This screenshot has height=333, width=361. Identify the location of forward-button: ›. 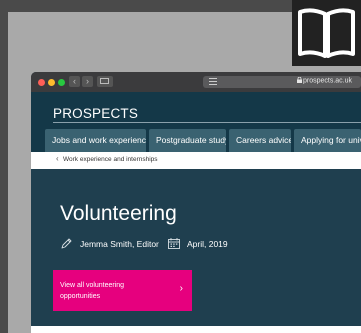
(87, 81).